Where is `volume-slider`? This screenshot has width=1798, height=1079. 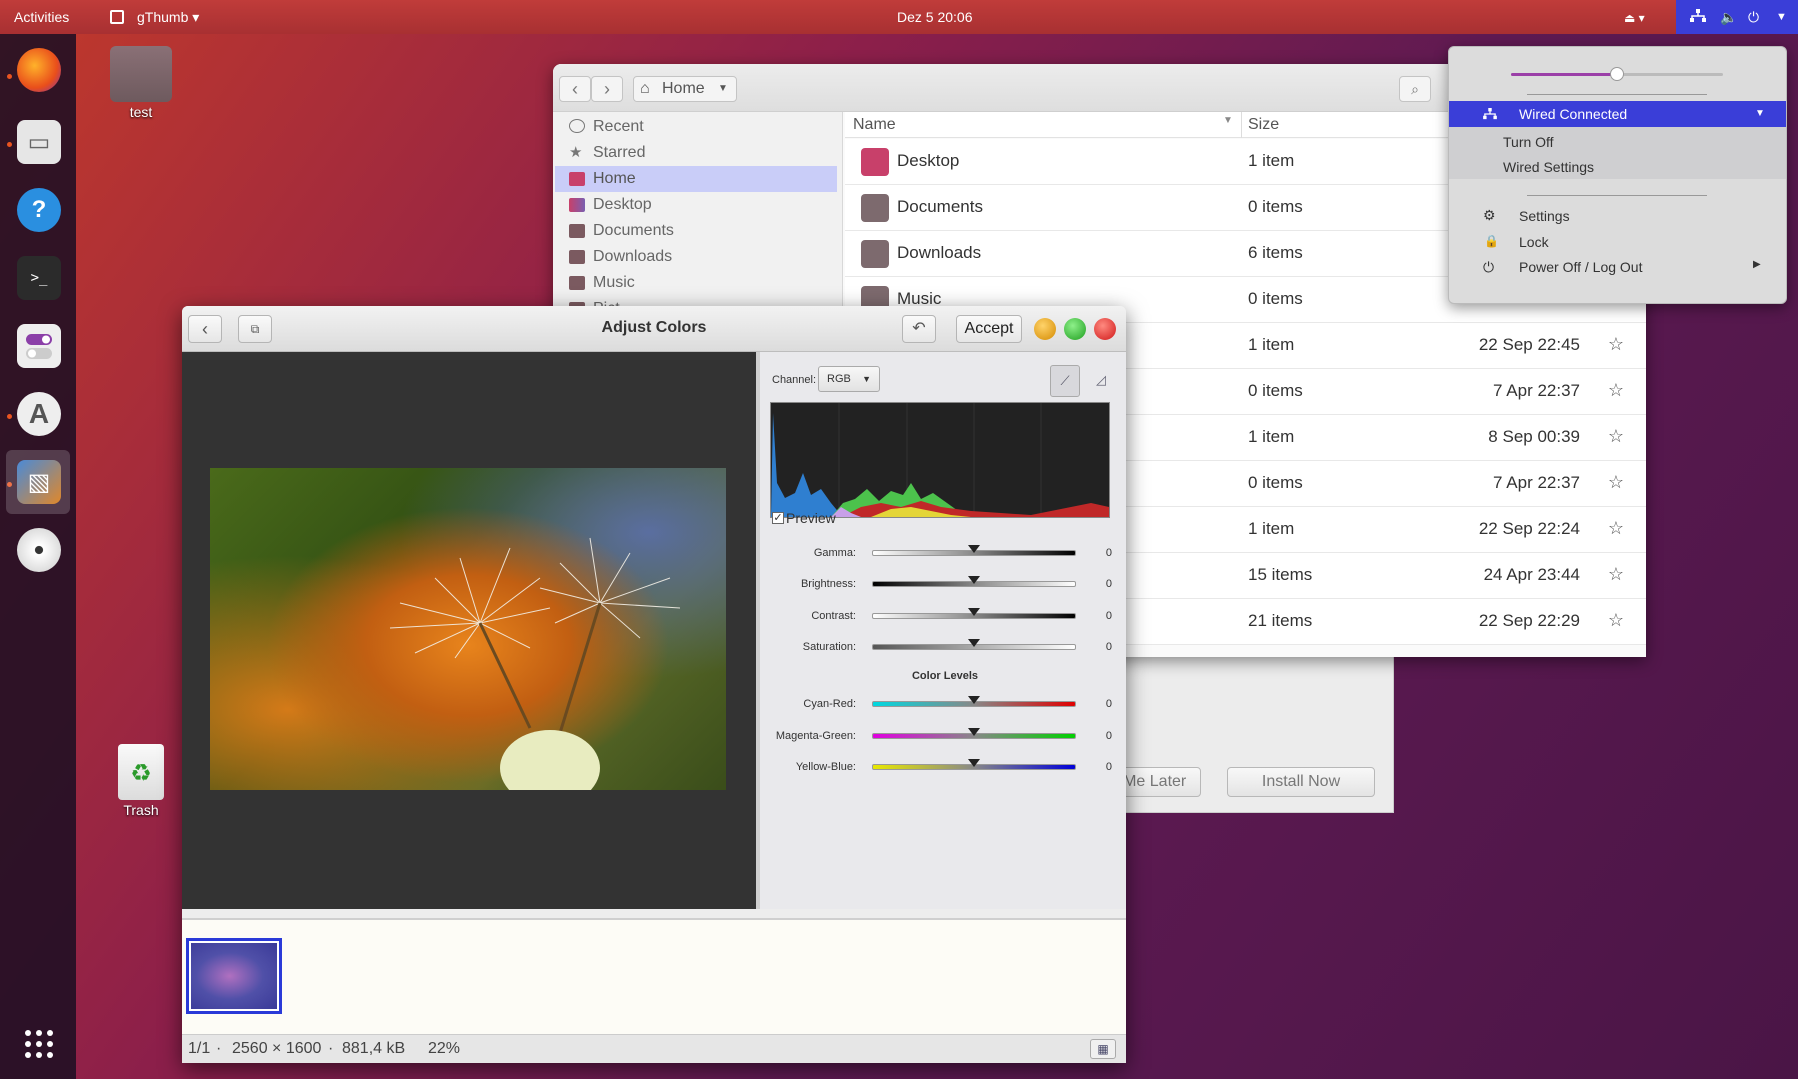
volume-slider is located at coordinates (1617, 74).